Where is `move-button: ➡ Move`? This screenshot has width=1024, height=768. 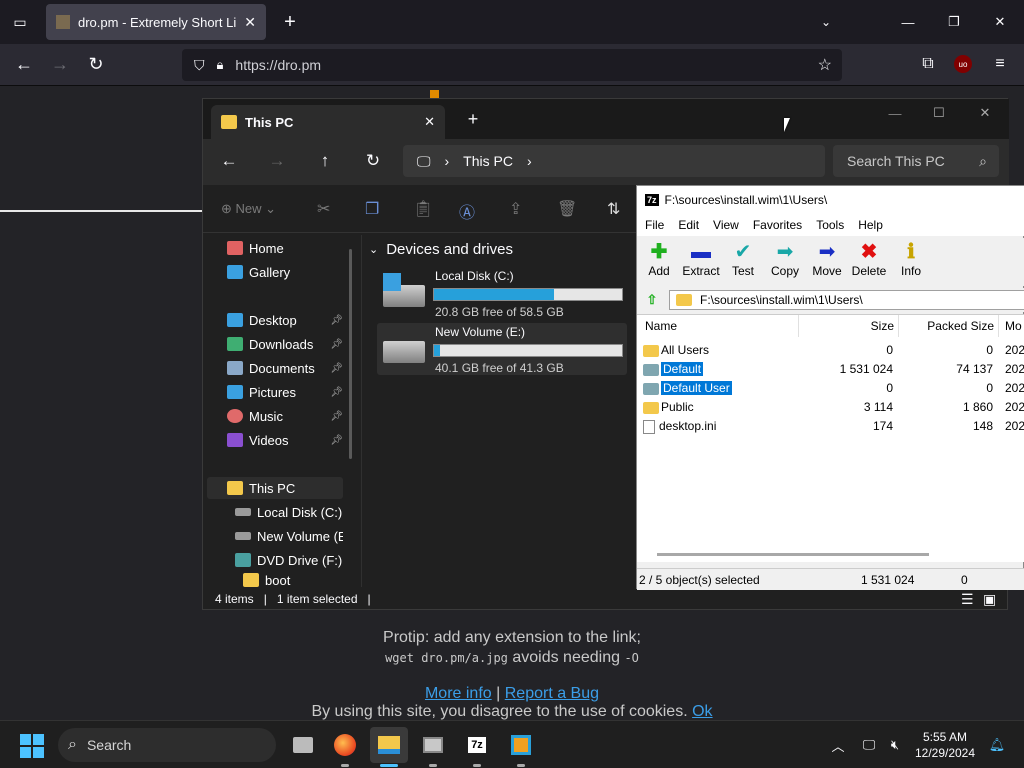
move-button: ➡ Move is located at coordinates (827, 259).